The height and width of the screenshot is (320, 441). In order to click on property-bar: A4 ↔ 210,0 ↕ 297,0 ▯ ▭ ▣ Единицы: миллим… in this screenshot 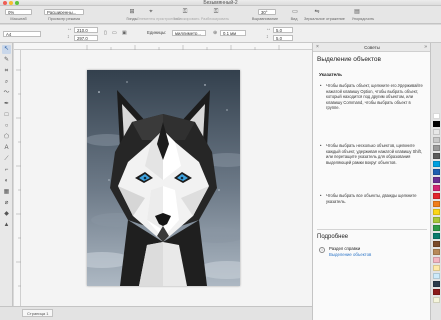, I will do `click(220, 34)`.